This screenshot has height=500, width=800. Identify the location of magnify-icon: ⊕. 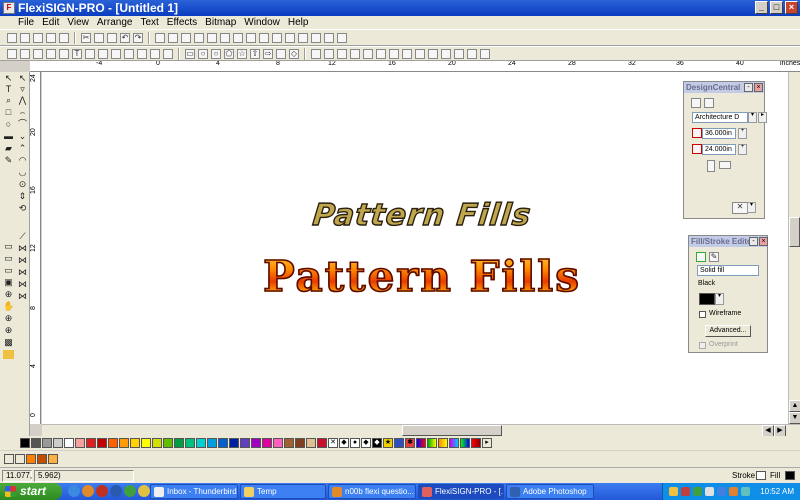
(8, 294).